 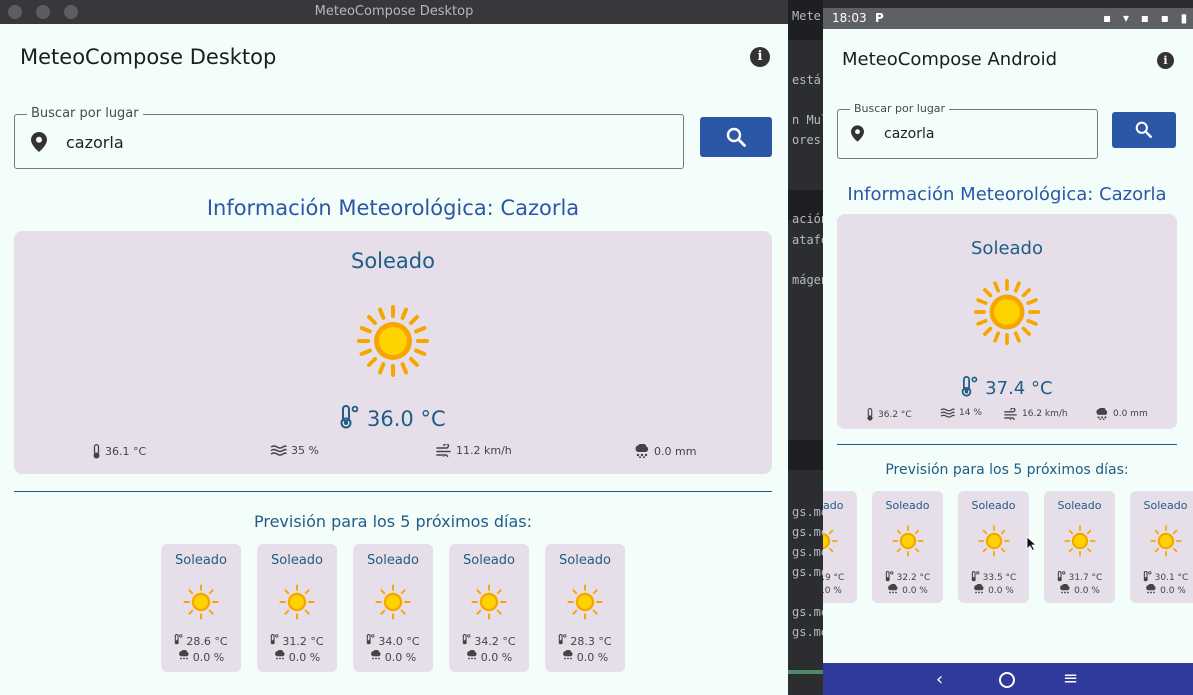 I want to click on current-temperature: 36.0 °C, so click(x=393, y=418).